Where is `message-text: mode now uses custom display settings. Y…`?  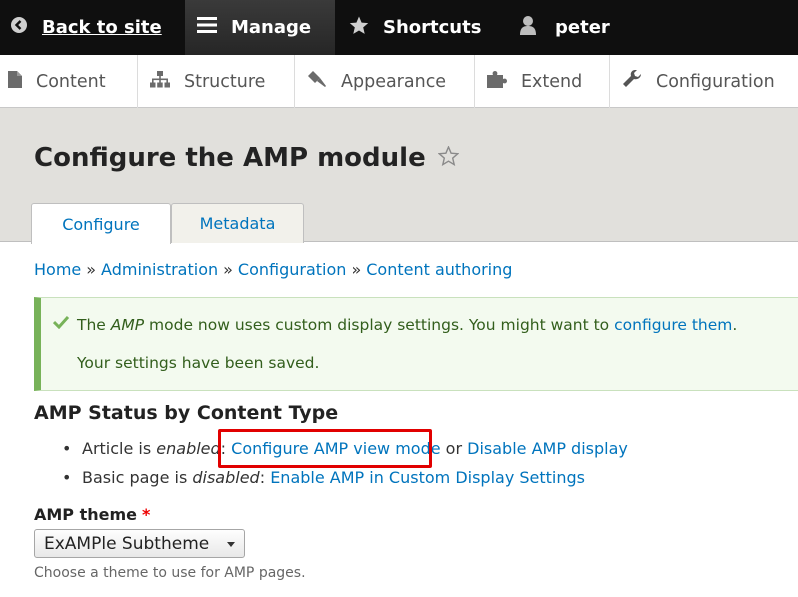 message-text: mode now uses custom display settings. Y… is located at coordinates (379, 325).